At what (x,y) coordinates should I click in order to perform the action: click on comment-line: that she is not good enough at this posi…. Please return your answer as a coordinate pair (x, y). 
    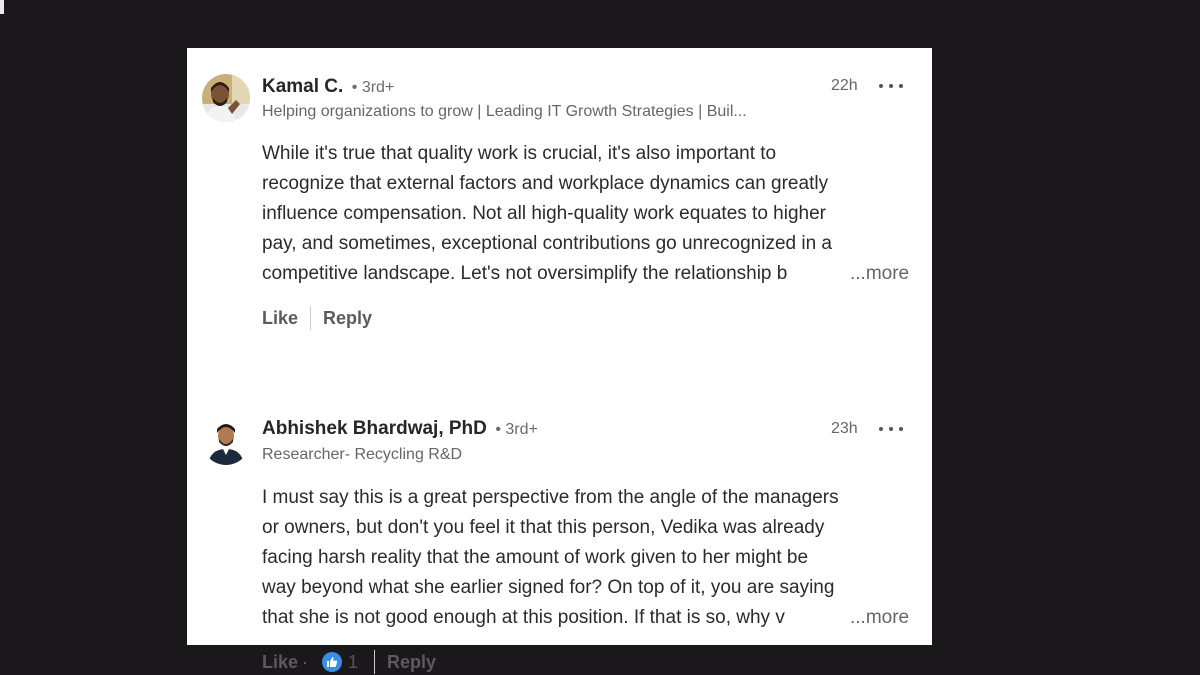
    Looking at the image, I should click on (523, 617).